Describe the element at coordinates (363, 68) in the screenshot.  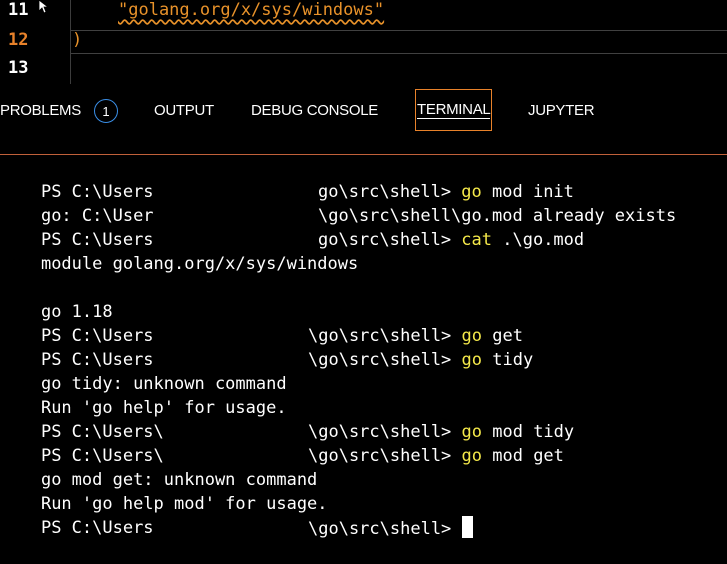
I see `editor-line: 13` at that location.